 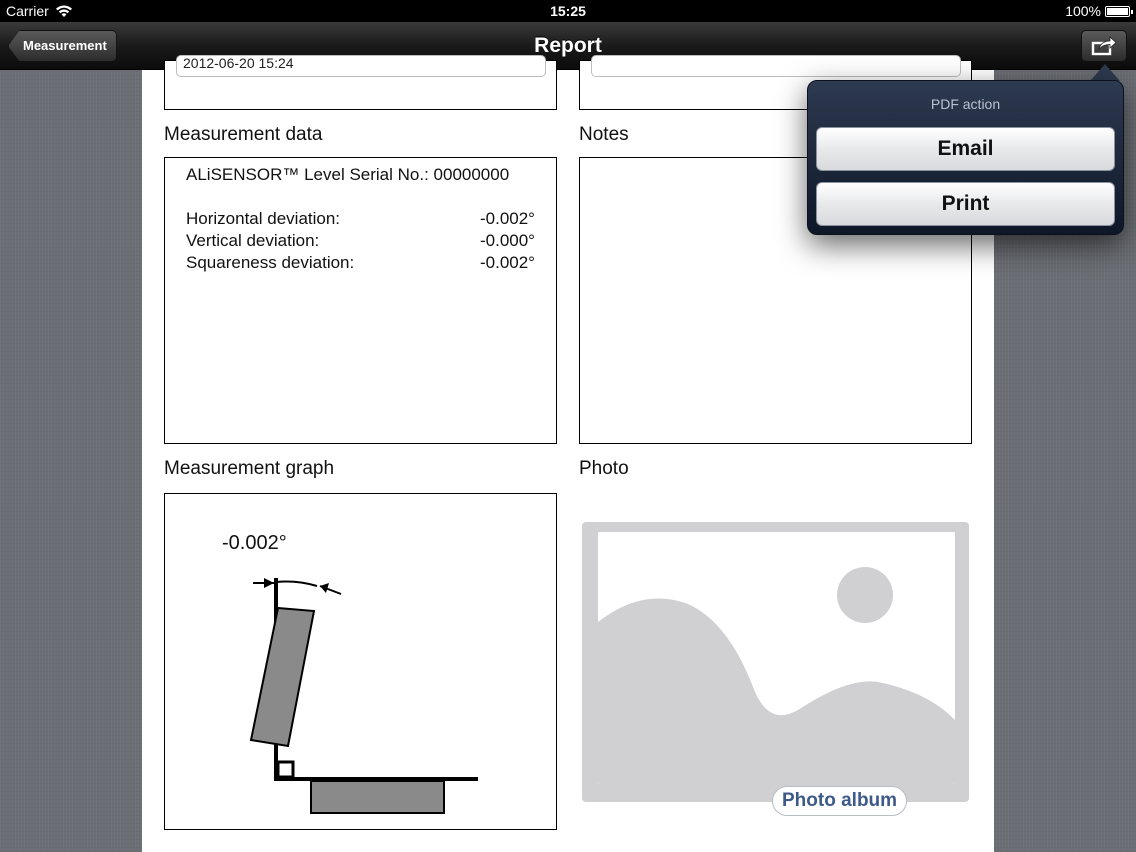 I want to click on carrier-label: Carrier, so click(x=27, y=11).